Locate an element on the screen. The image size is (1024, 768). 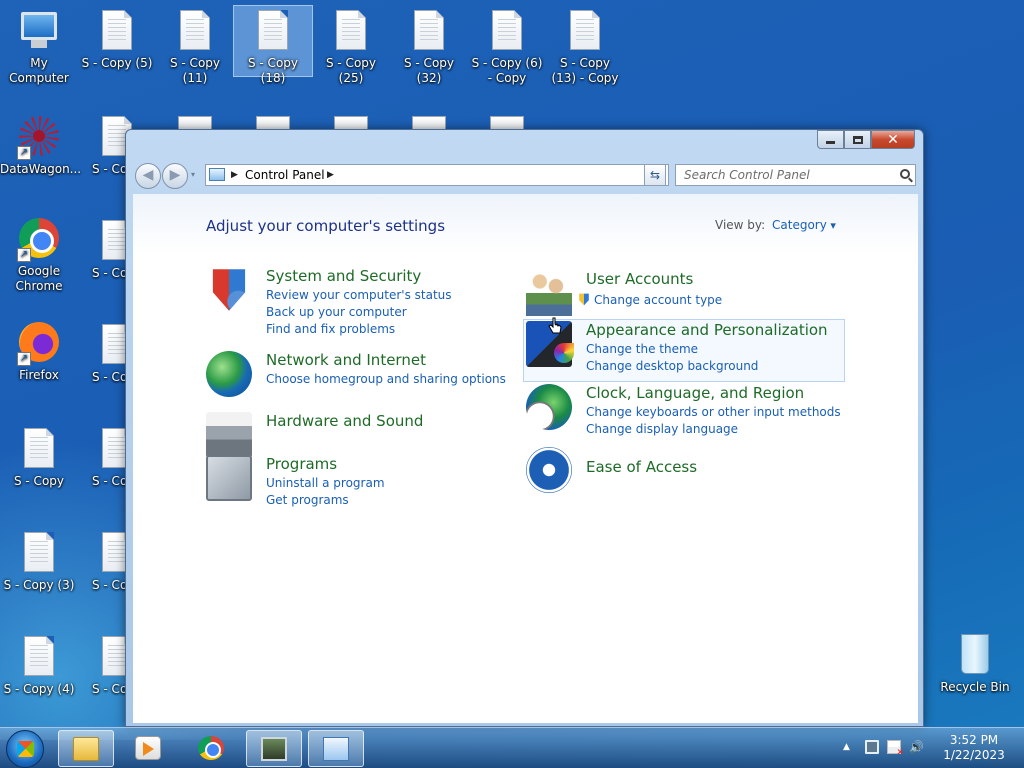
link-uninstall-program: Uninstall a program is located at coordinates (325, 483).